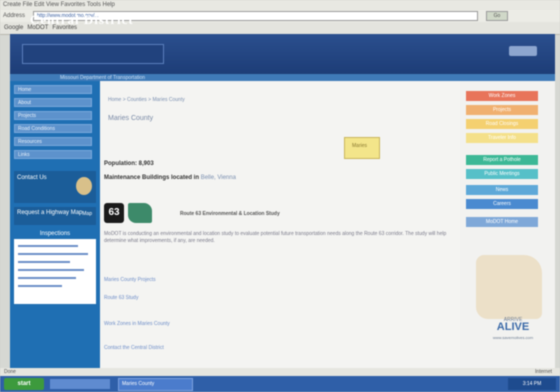 The image size is (560, 392). Describe the element at coordinates (509, 287) in the screenshot. I see `district-map-thumbnail` at that location.